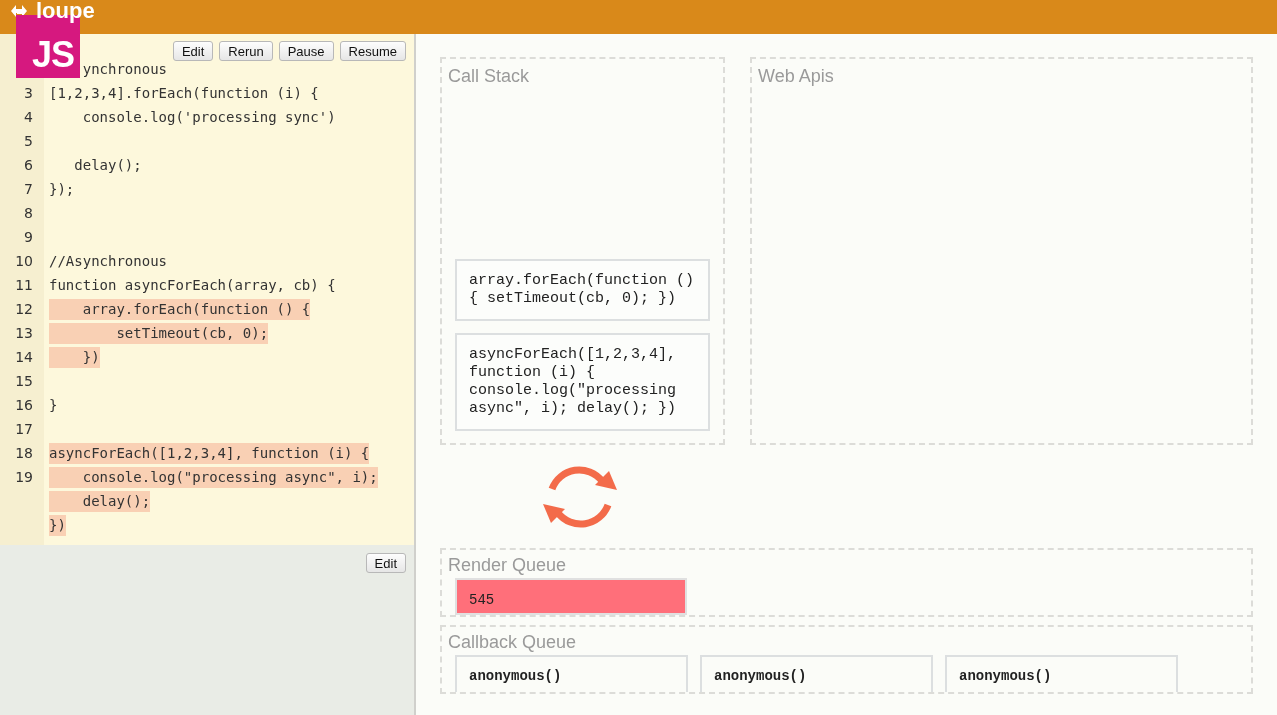 This screenshot has width=1277, height=715. Describe the element at coordinates (53, 405) in the screenshot. I see `code-line: }` at that location.